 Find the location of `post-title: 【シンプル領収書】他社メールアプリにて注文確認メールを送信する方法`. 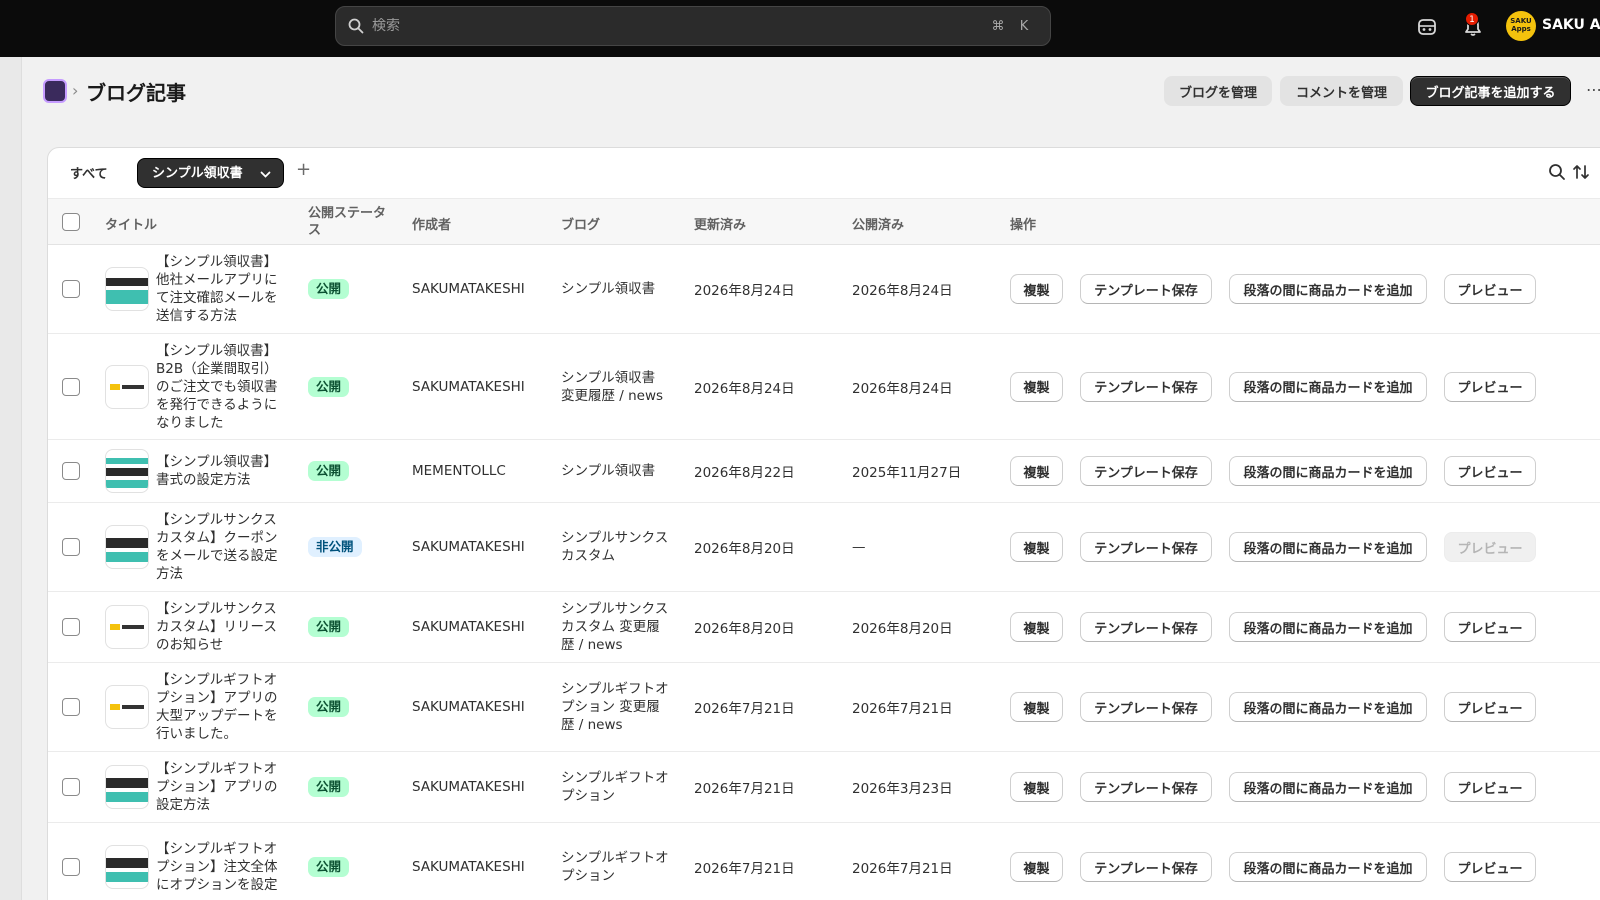

post-title: 【シンプル領収書】他社メールアプリにて注文確認メールを送信する方法 is located at coordinates (217, 289).